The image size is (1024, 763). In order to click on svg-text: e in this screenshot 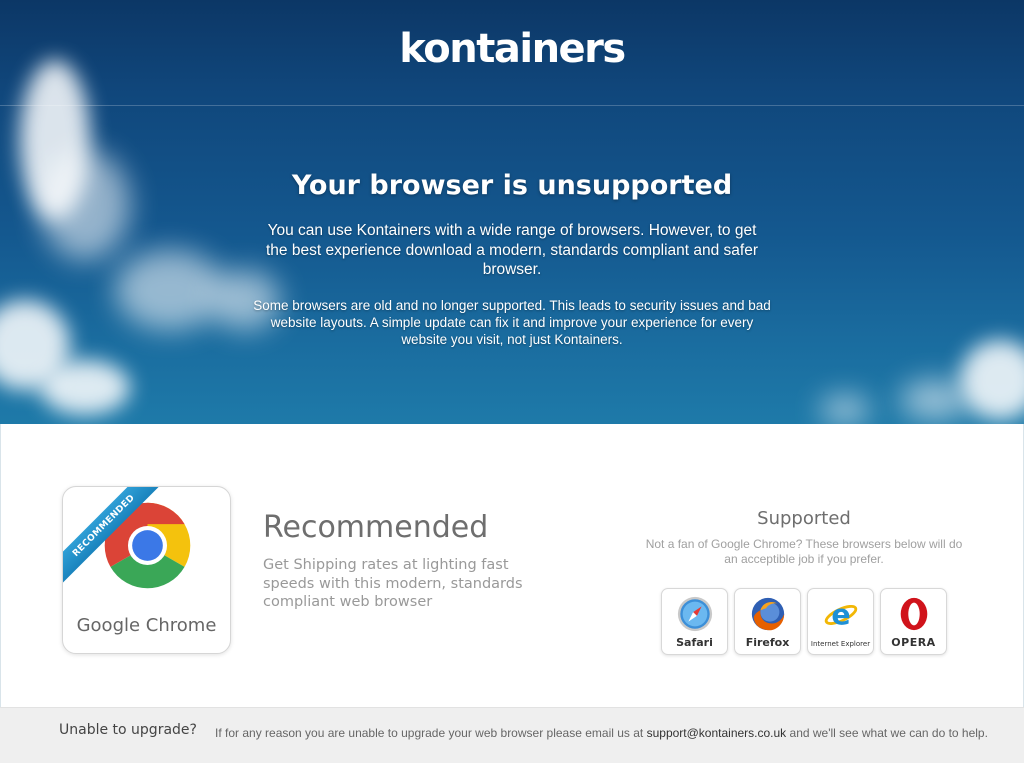, I will do `click(840, 614)`.